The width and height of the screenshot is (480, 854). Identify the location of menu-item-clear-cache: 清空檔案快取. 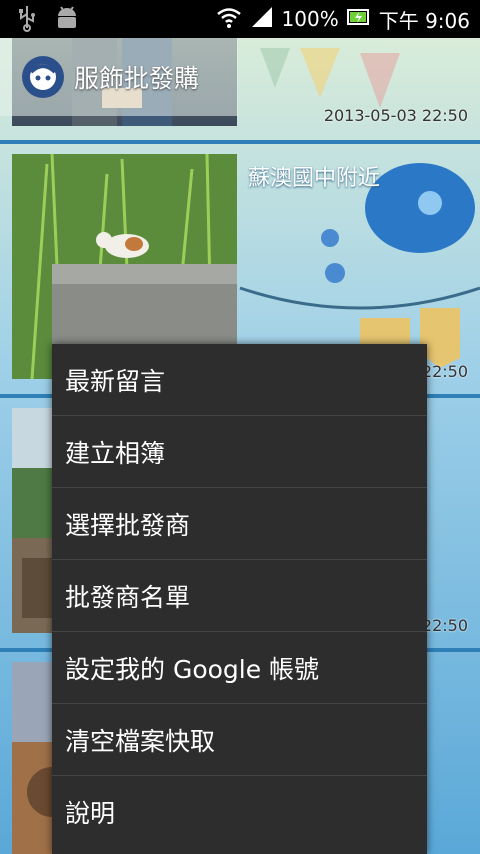
(239, 740).